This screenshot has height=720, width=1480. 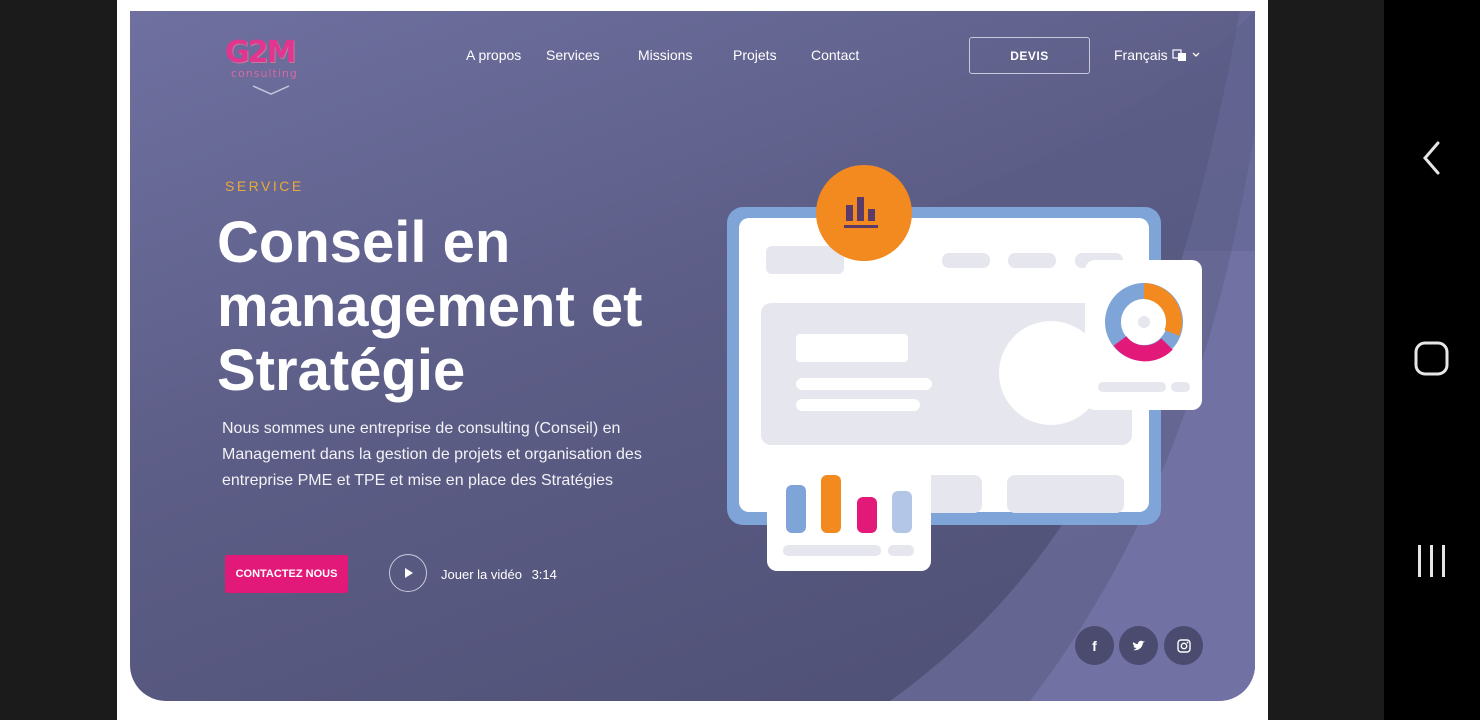 What do you see at coordinates (1179, 55) in the screenshot?
I see `translate-icon` at bounding box center [1179, 55].